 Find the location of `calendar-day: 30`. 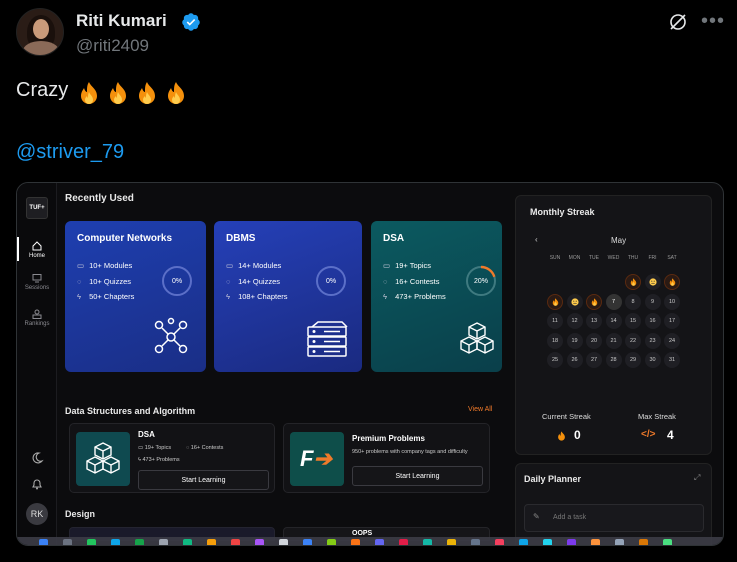

calendar-day: 30 is located at coordinates (652, 360).